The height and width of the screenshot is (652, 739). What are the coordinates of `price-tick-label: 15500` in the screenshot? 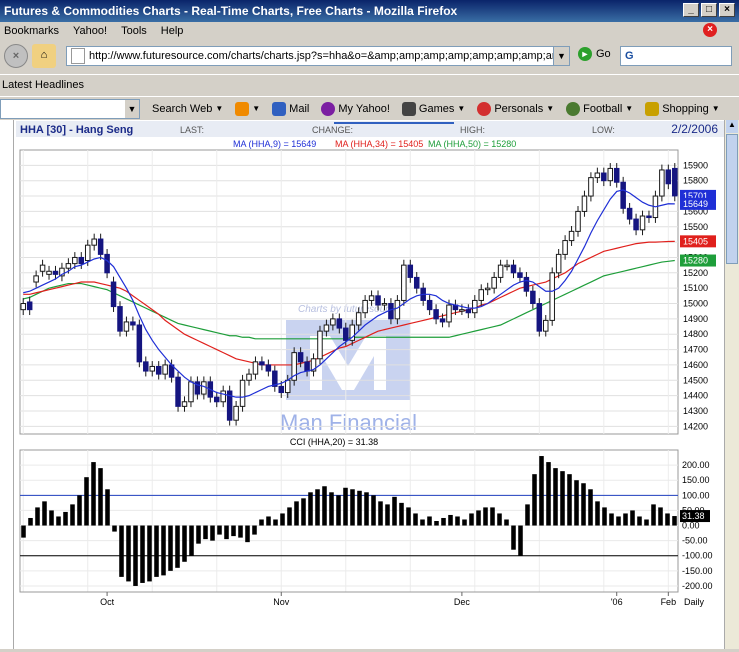 It's located at (695, 227).